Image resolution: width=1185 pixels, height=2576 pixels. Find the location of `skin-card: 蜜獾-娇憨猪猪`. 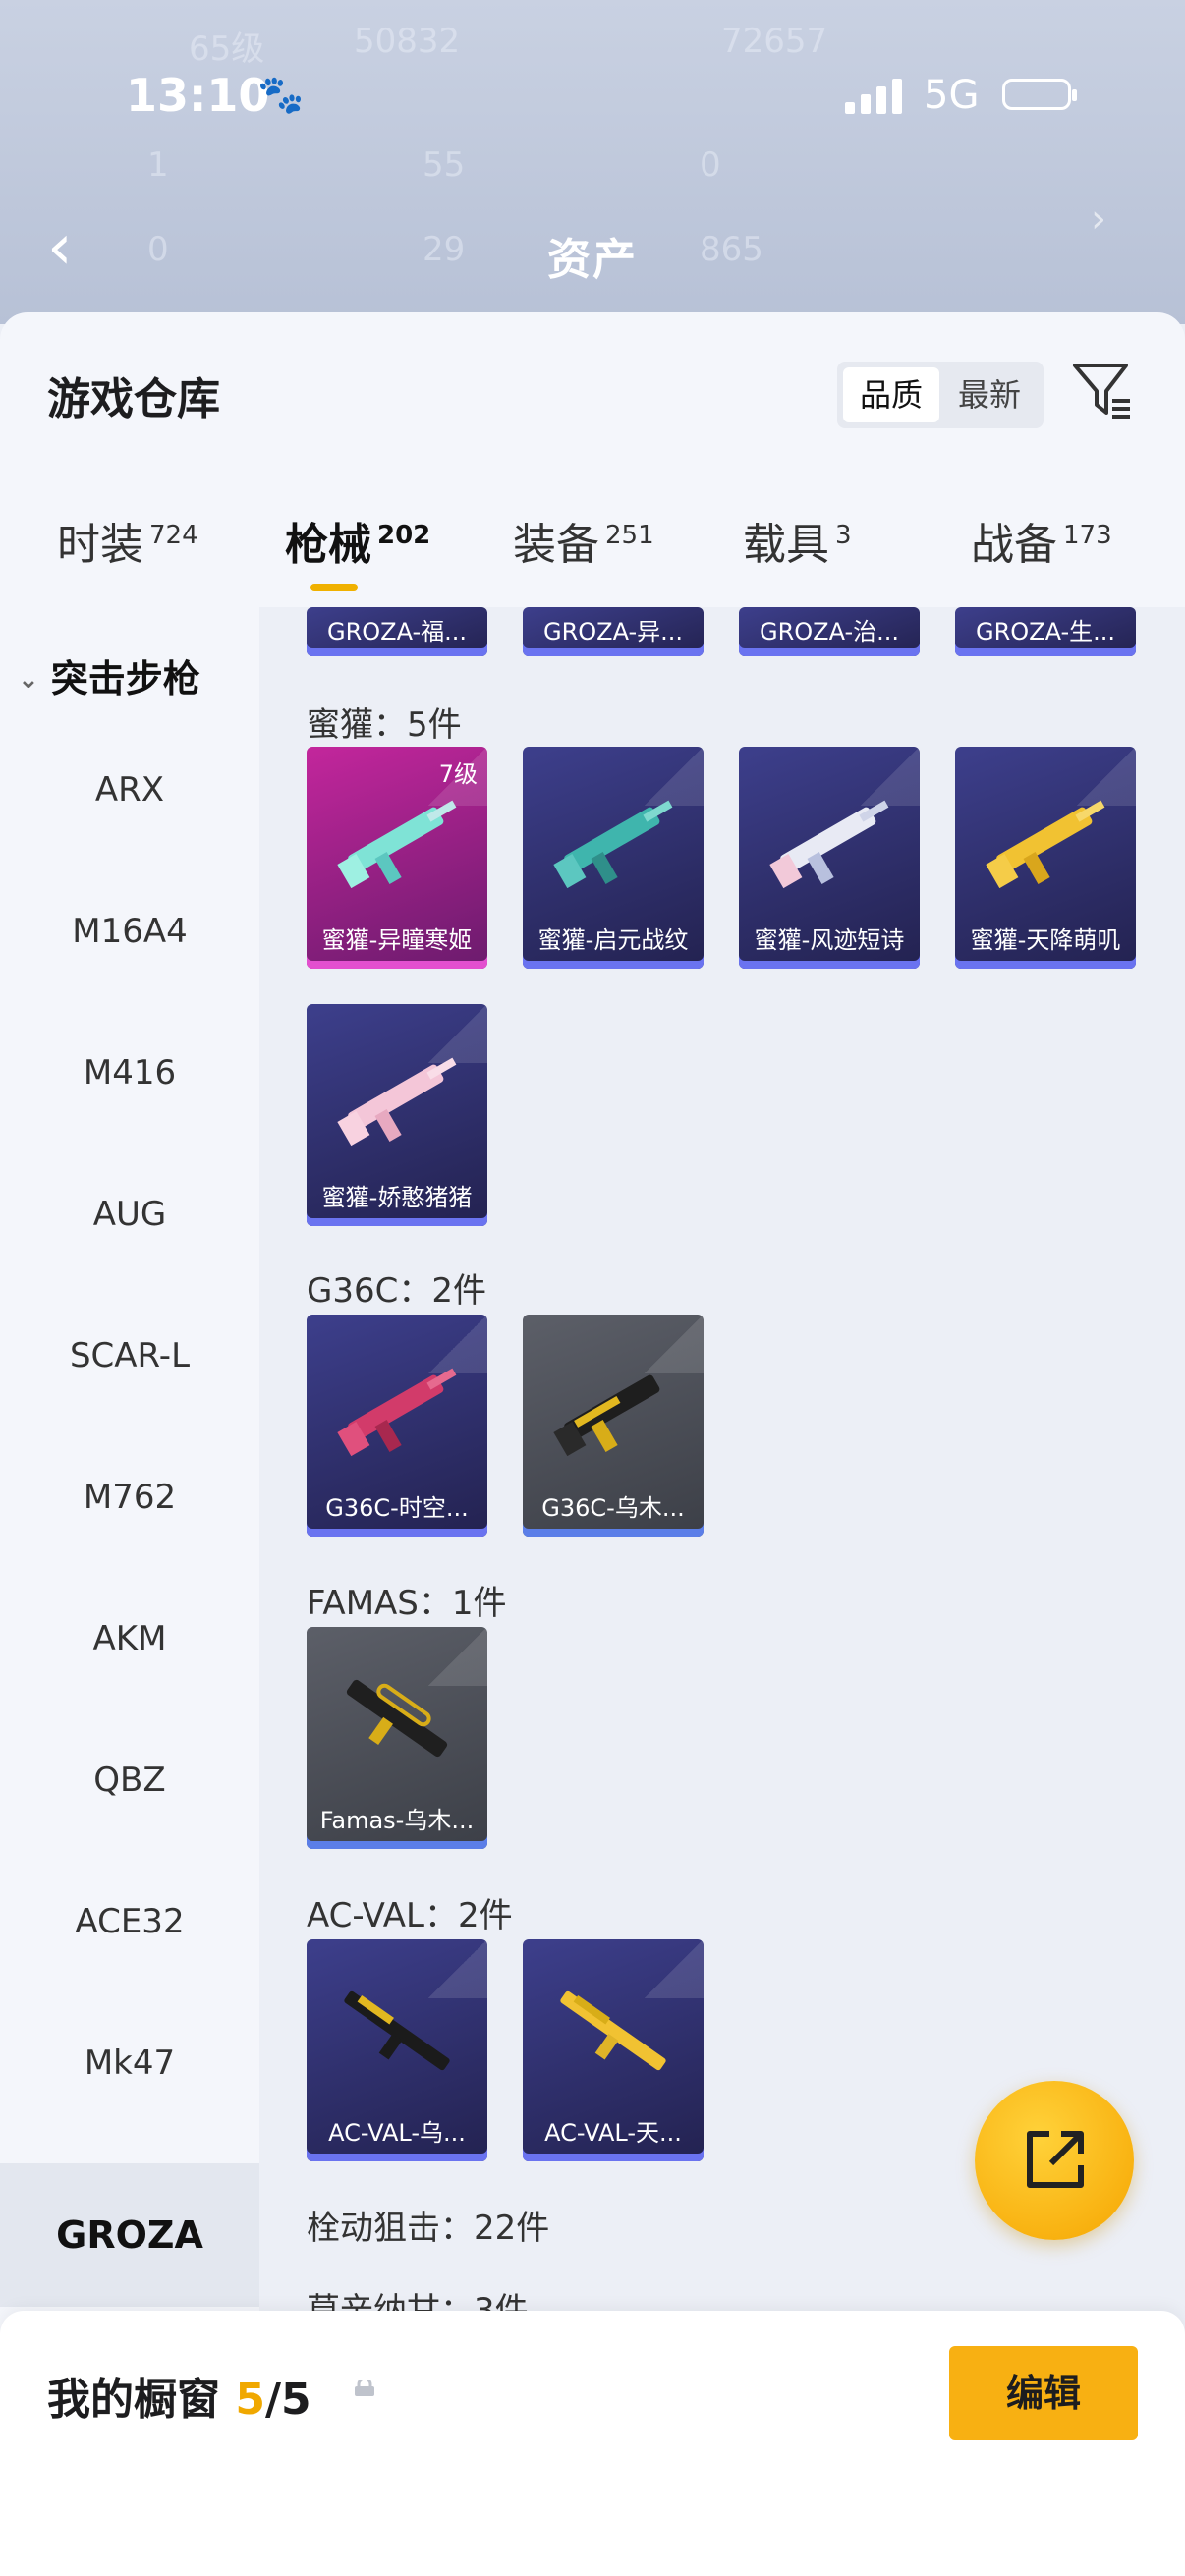

skin-card: 蜜獾-娇憨猪猪 is located at coordinates (397, 1115).